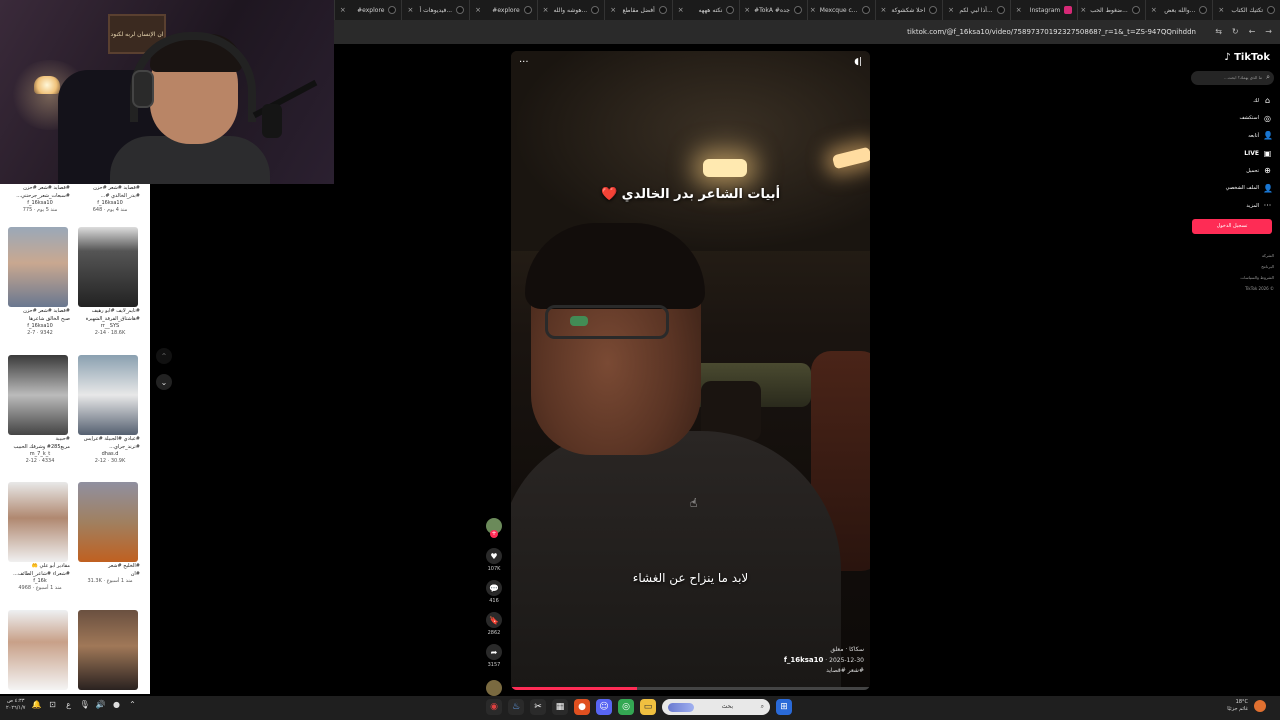 This screenshot has width=1280, height=720. Describe the element at coordinates (560, 707) in the screenshot. I see `app-editor-icon: ▦` at that location.